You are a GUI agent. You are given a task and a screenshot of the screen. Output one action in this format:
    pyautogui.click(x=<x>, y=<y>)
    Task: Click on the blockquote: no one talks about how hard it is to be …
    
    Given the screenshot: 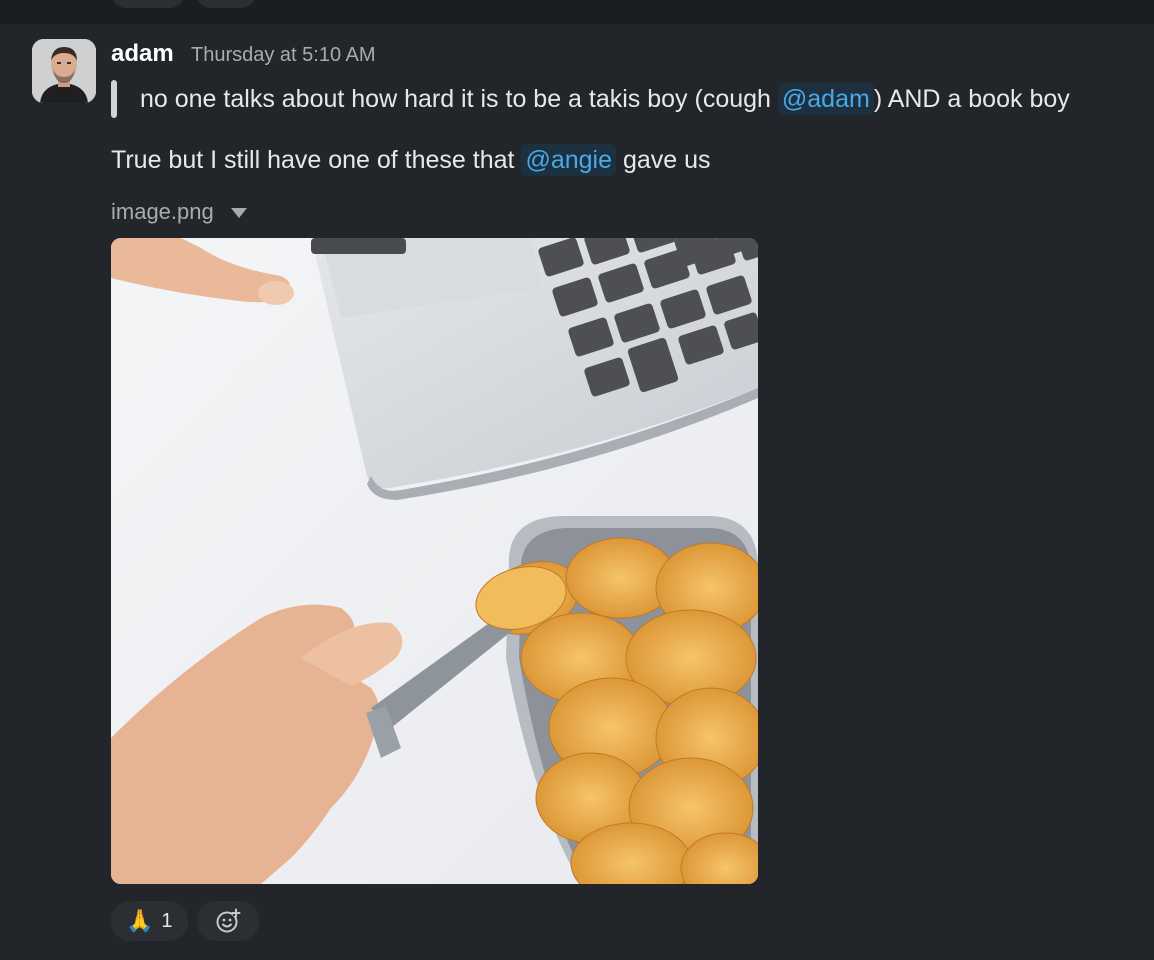 What is the action you would take?
    pyautogui.click(x=590, y=99)
    